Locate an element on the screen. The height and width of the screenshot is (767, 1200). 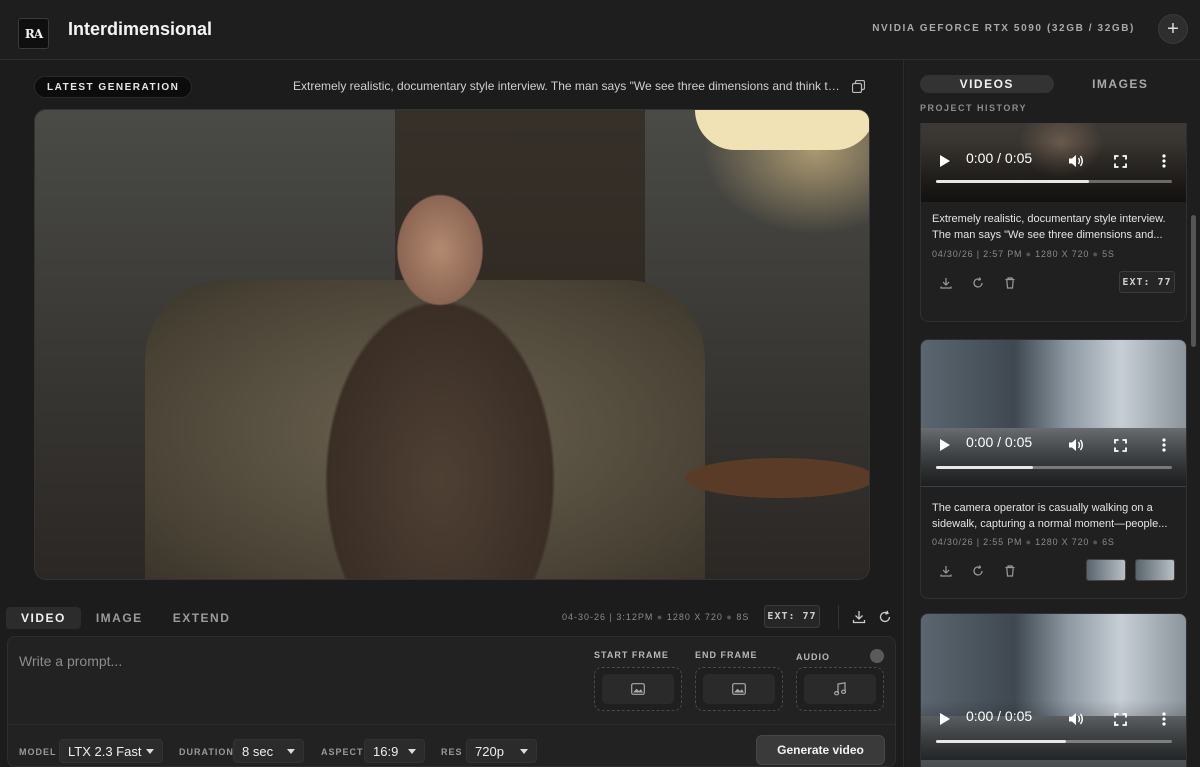
sidebar-scrollbar is located at coordinates (1193, 281).